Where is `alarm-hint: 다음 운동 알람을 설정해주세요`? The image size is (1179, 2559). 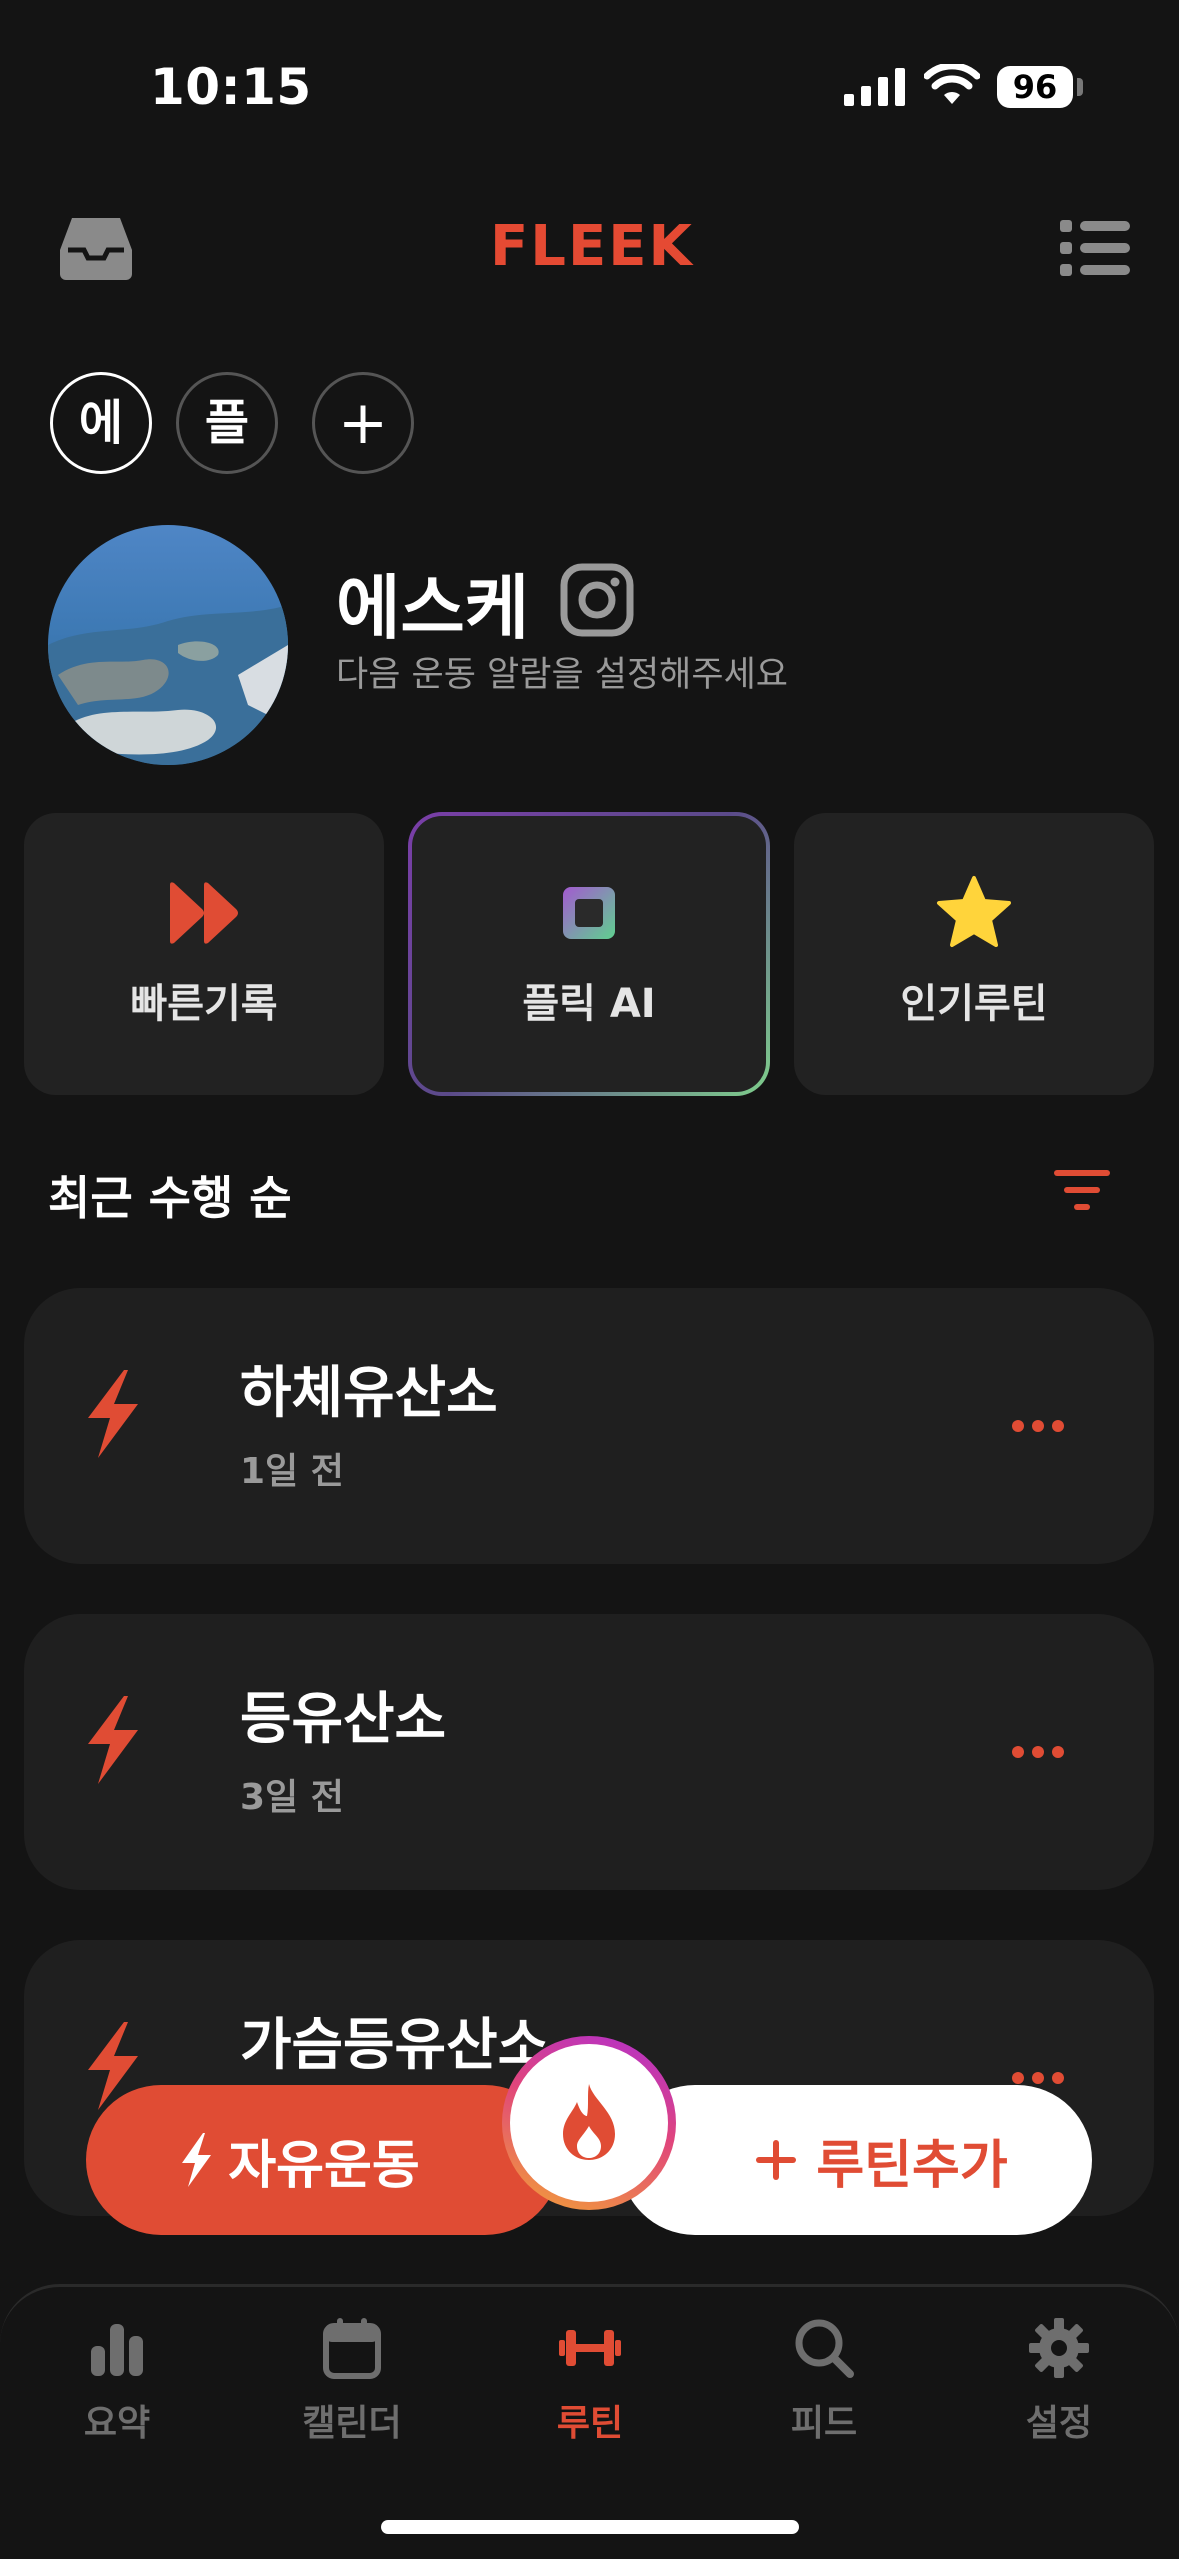 alarm-hint: 다음 운동 알람을 설정해주세요 is located at coordinates (562, 675).